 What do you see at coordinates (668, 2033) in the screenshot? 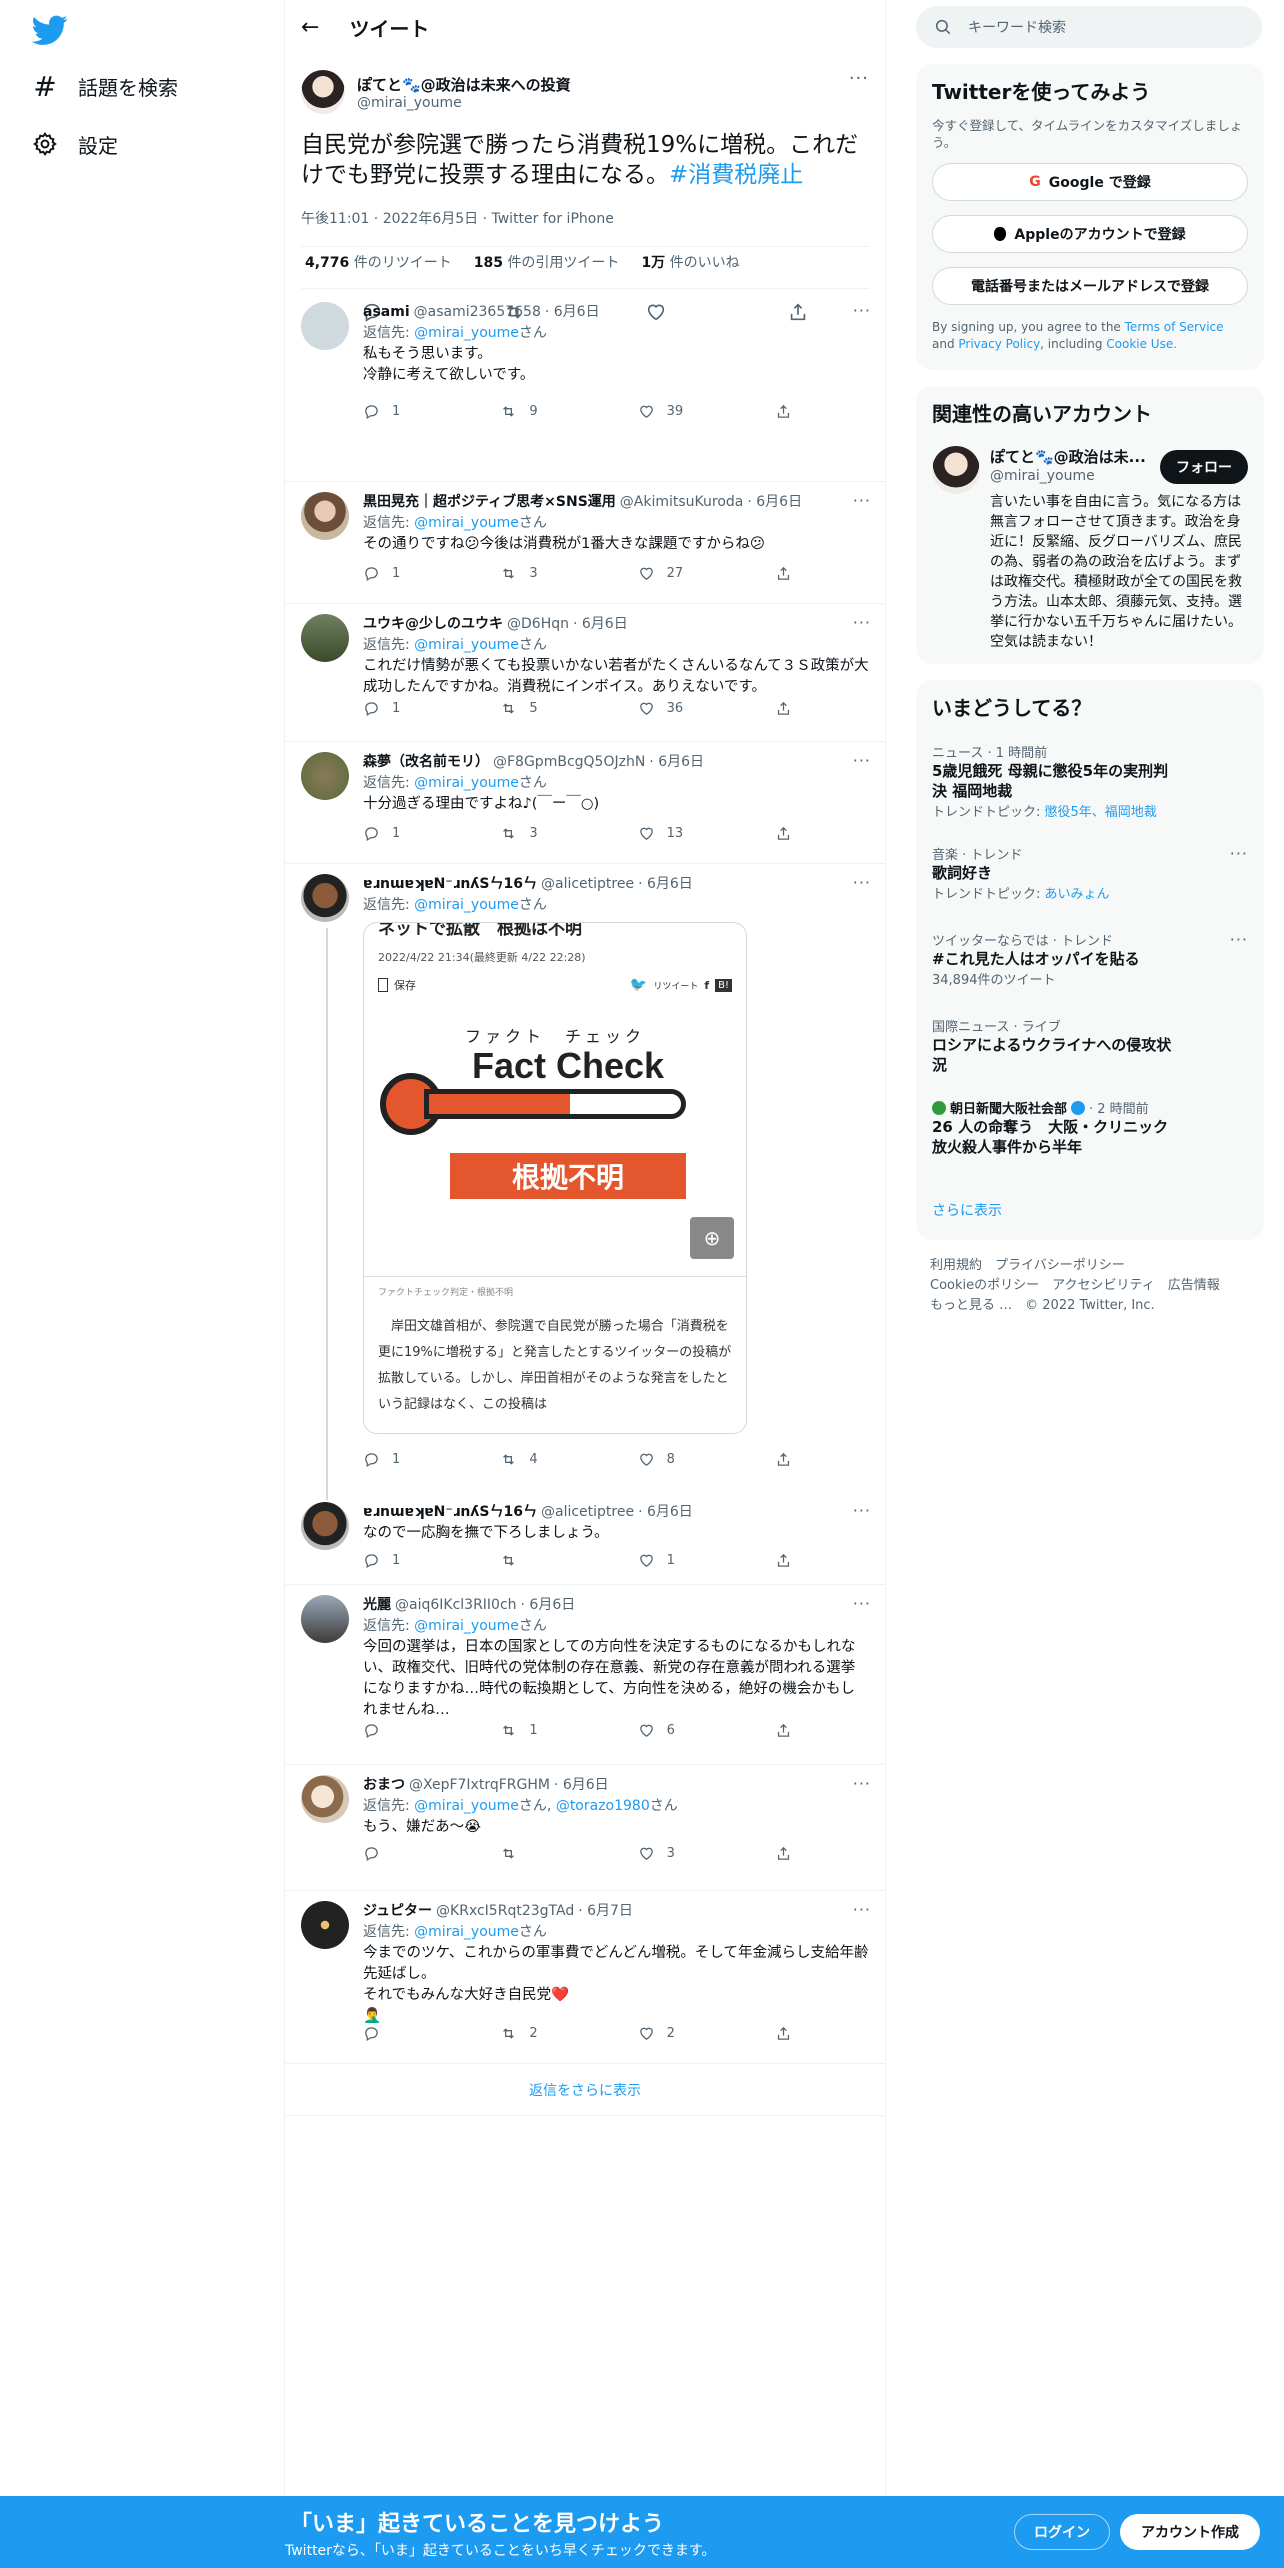
I see `like-button: 2` at bounding box center [668, 2033].